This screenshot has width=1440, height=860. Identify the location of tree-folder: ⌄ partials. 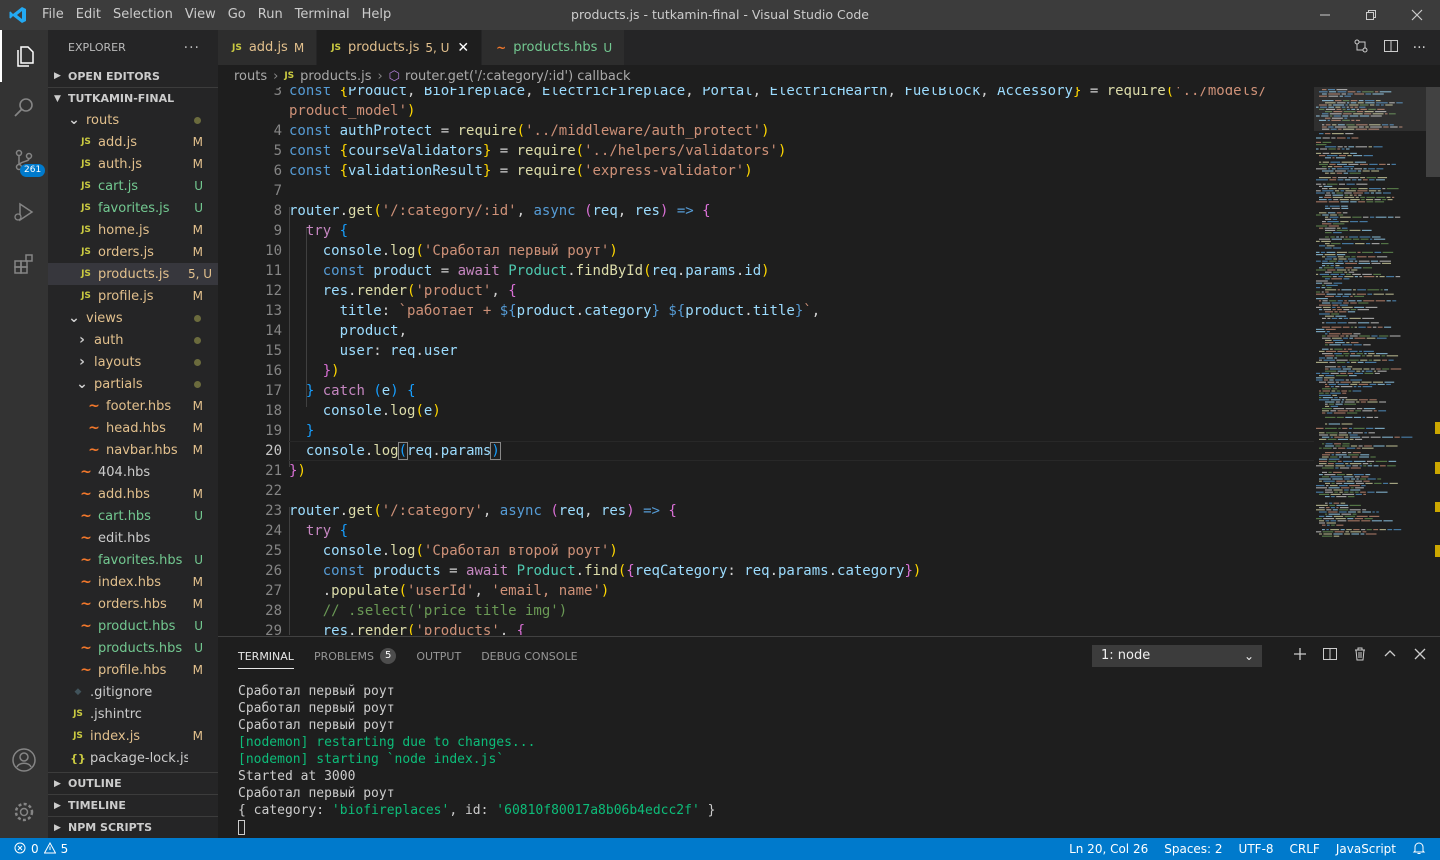
(133, 384).